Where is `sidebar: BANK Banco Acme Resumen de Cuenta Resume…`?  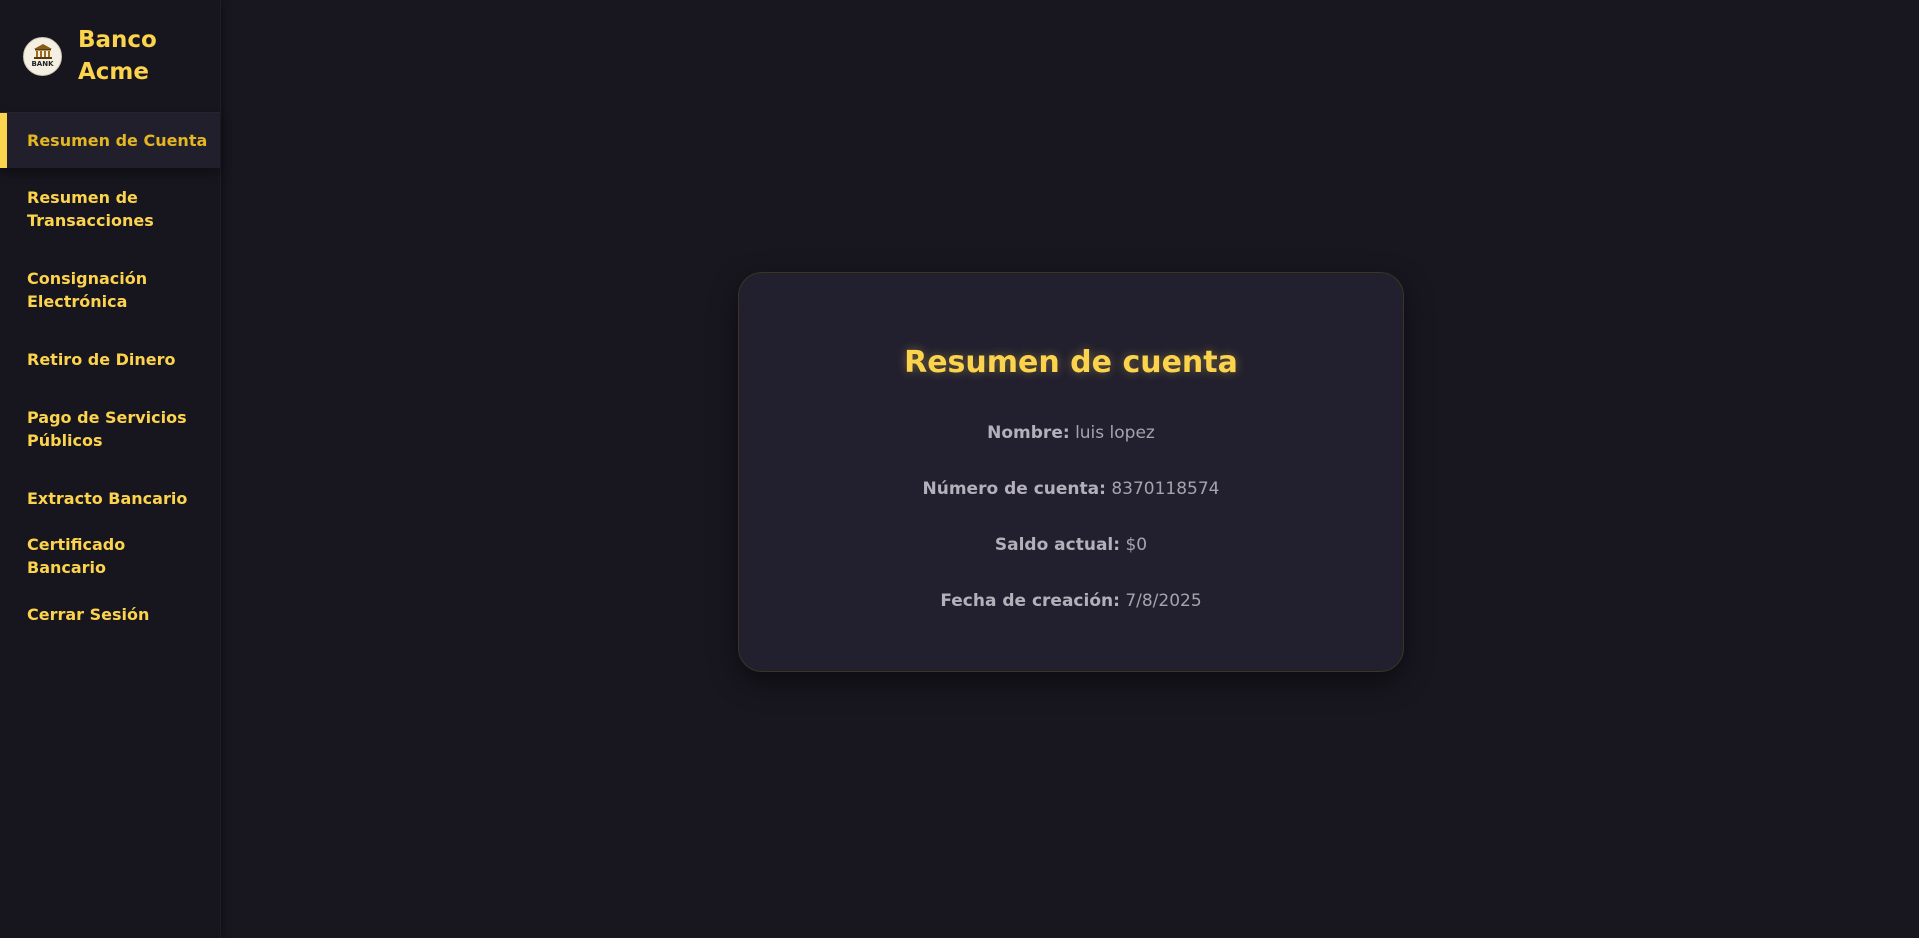
sidebar: BANK Banco Acme Resumen de Cuenta Resume… is located at coordinates (110, 469).